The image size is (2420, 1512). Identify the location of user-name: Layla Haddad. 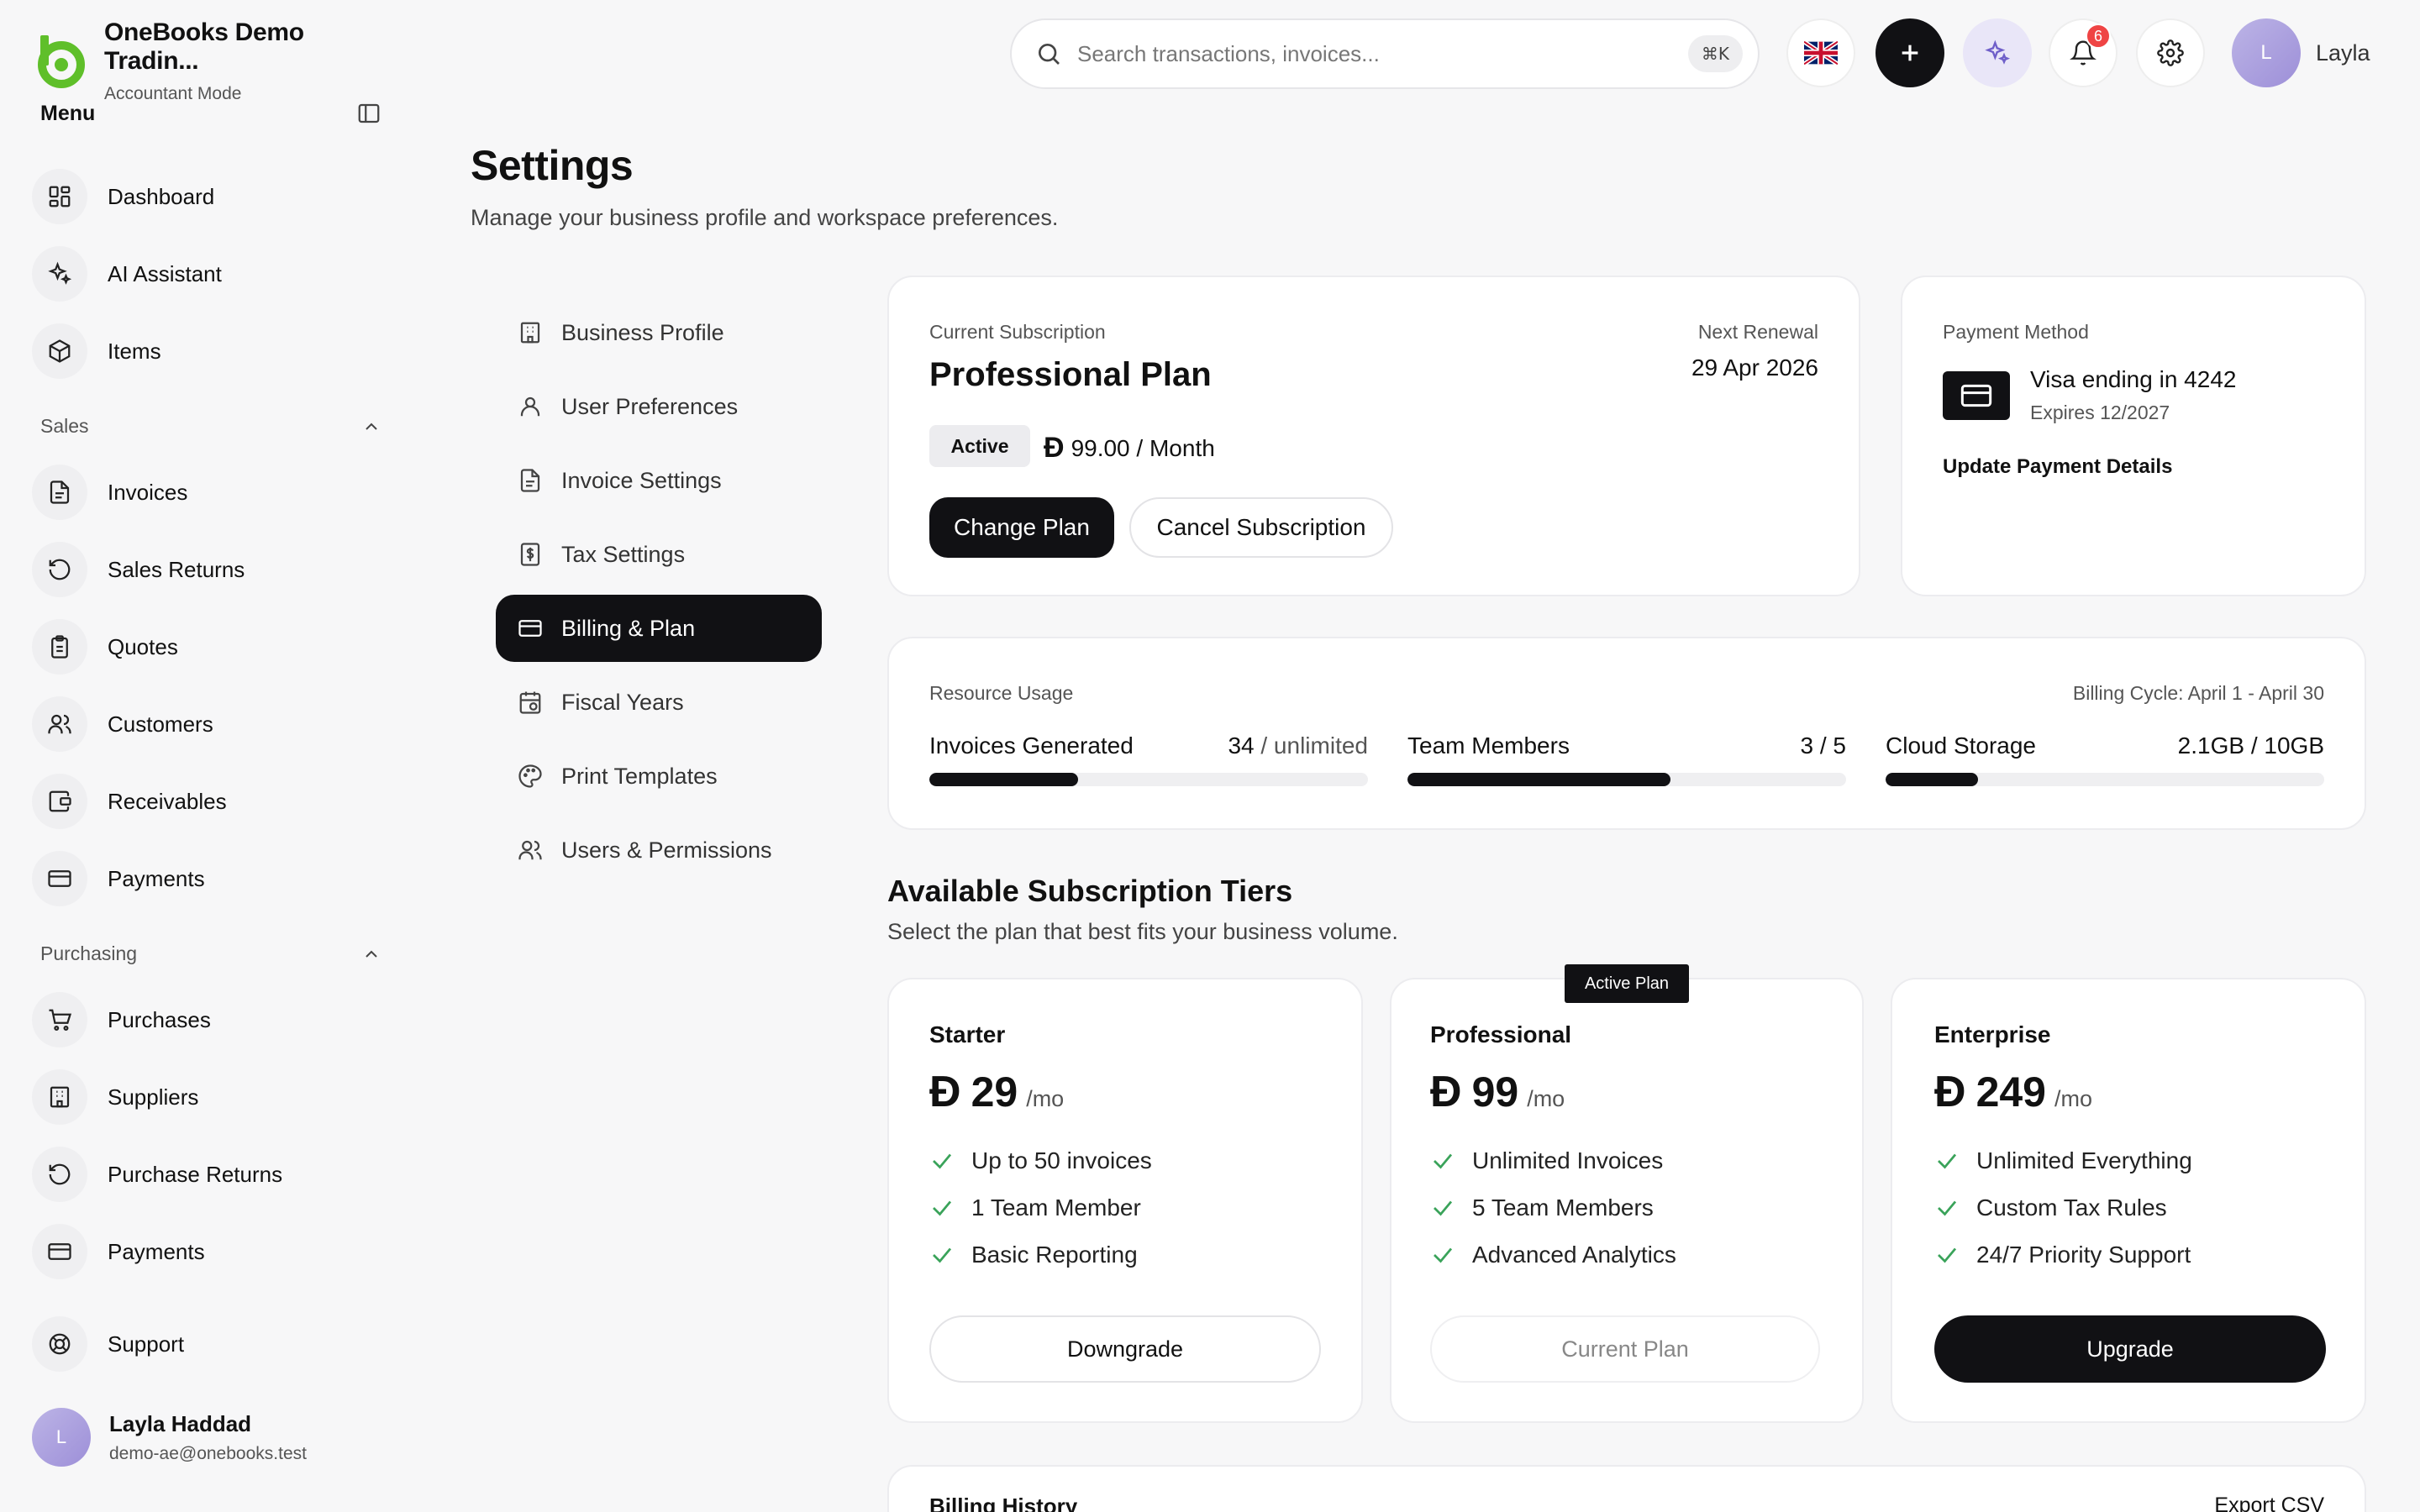
(180, 1423).